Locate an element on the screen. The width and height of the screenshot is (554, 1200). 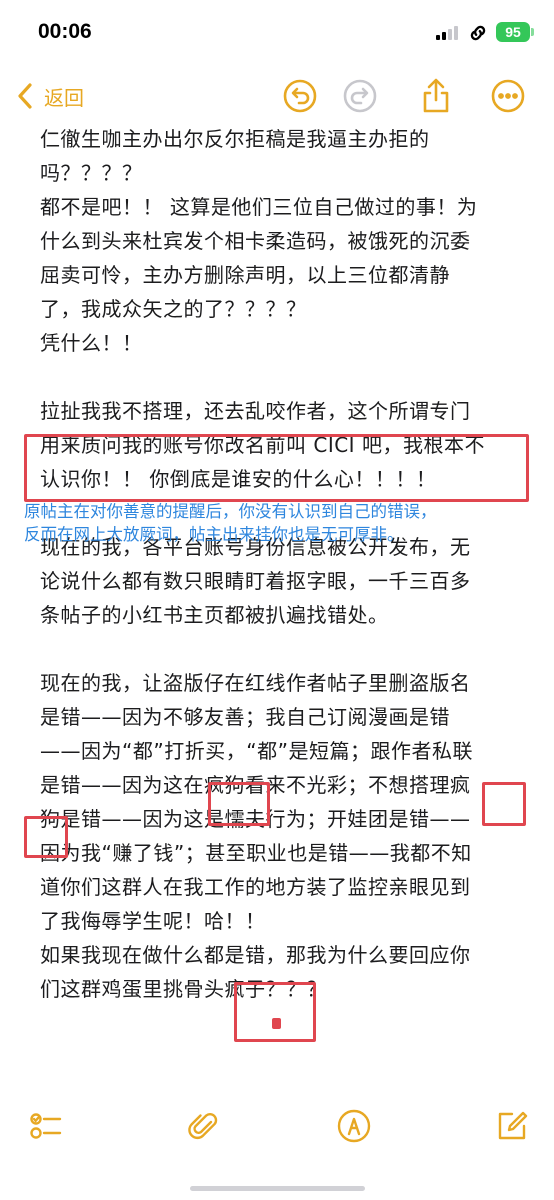
checklist-button is located at coordinates (46, 1126).